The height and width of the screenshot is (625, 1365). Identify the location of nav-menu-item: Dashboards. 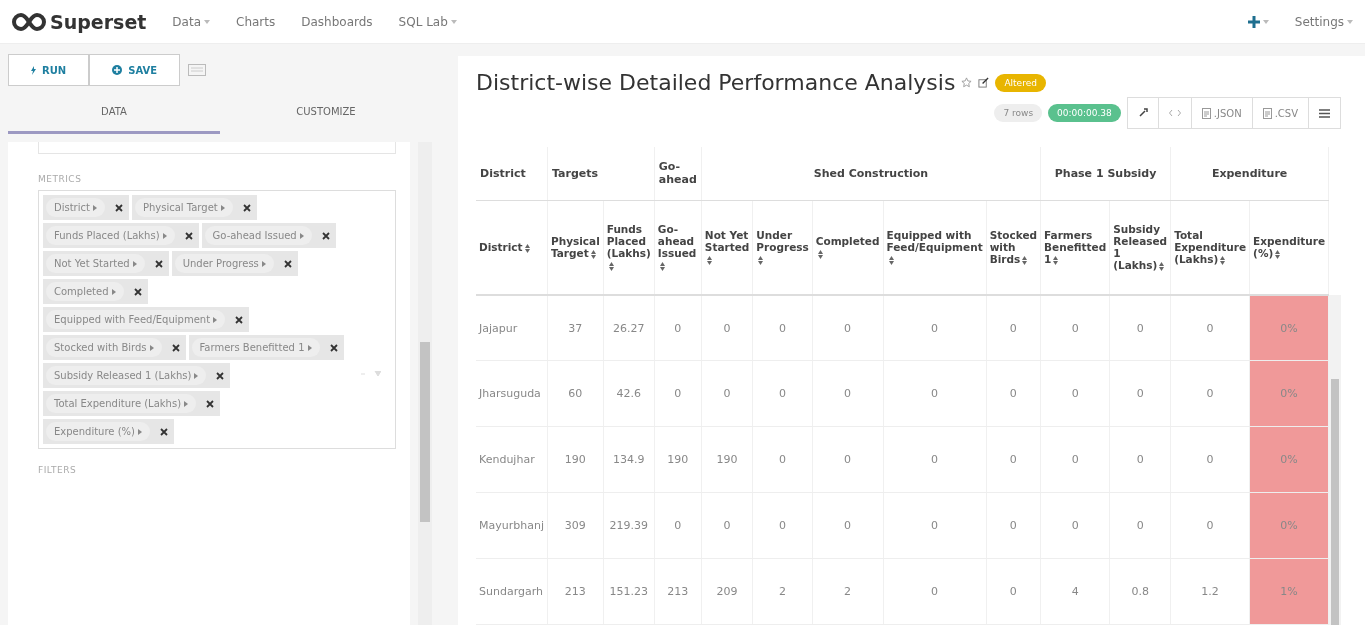
(337, 21).